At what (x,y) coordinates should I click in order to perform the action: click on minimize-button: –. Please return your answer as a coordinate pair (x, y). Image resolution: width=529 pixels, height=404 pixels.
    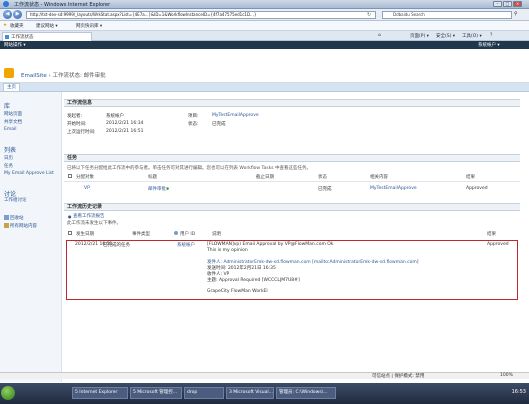
    Looking at the image, I should click on (497, 4).